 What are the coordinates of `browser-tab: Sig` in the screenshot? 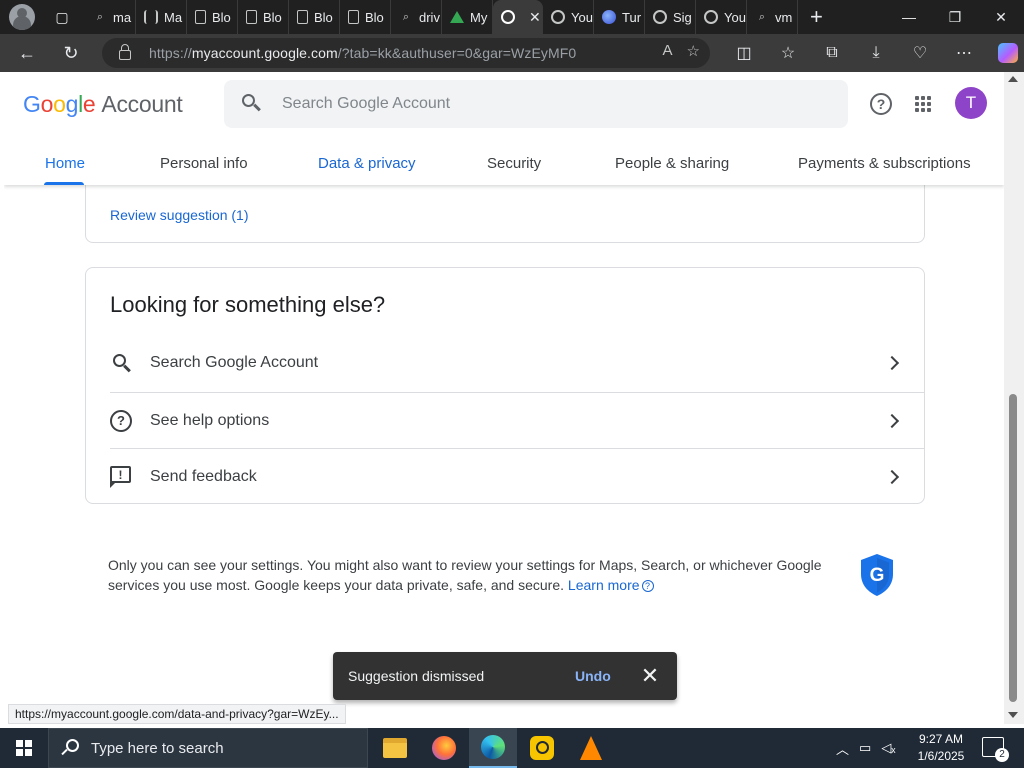 It's located at (670, 17).